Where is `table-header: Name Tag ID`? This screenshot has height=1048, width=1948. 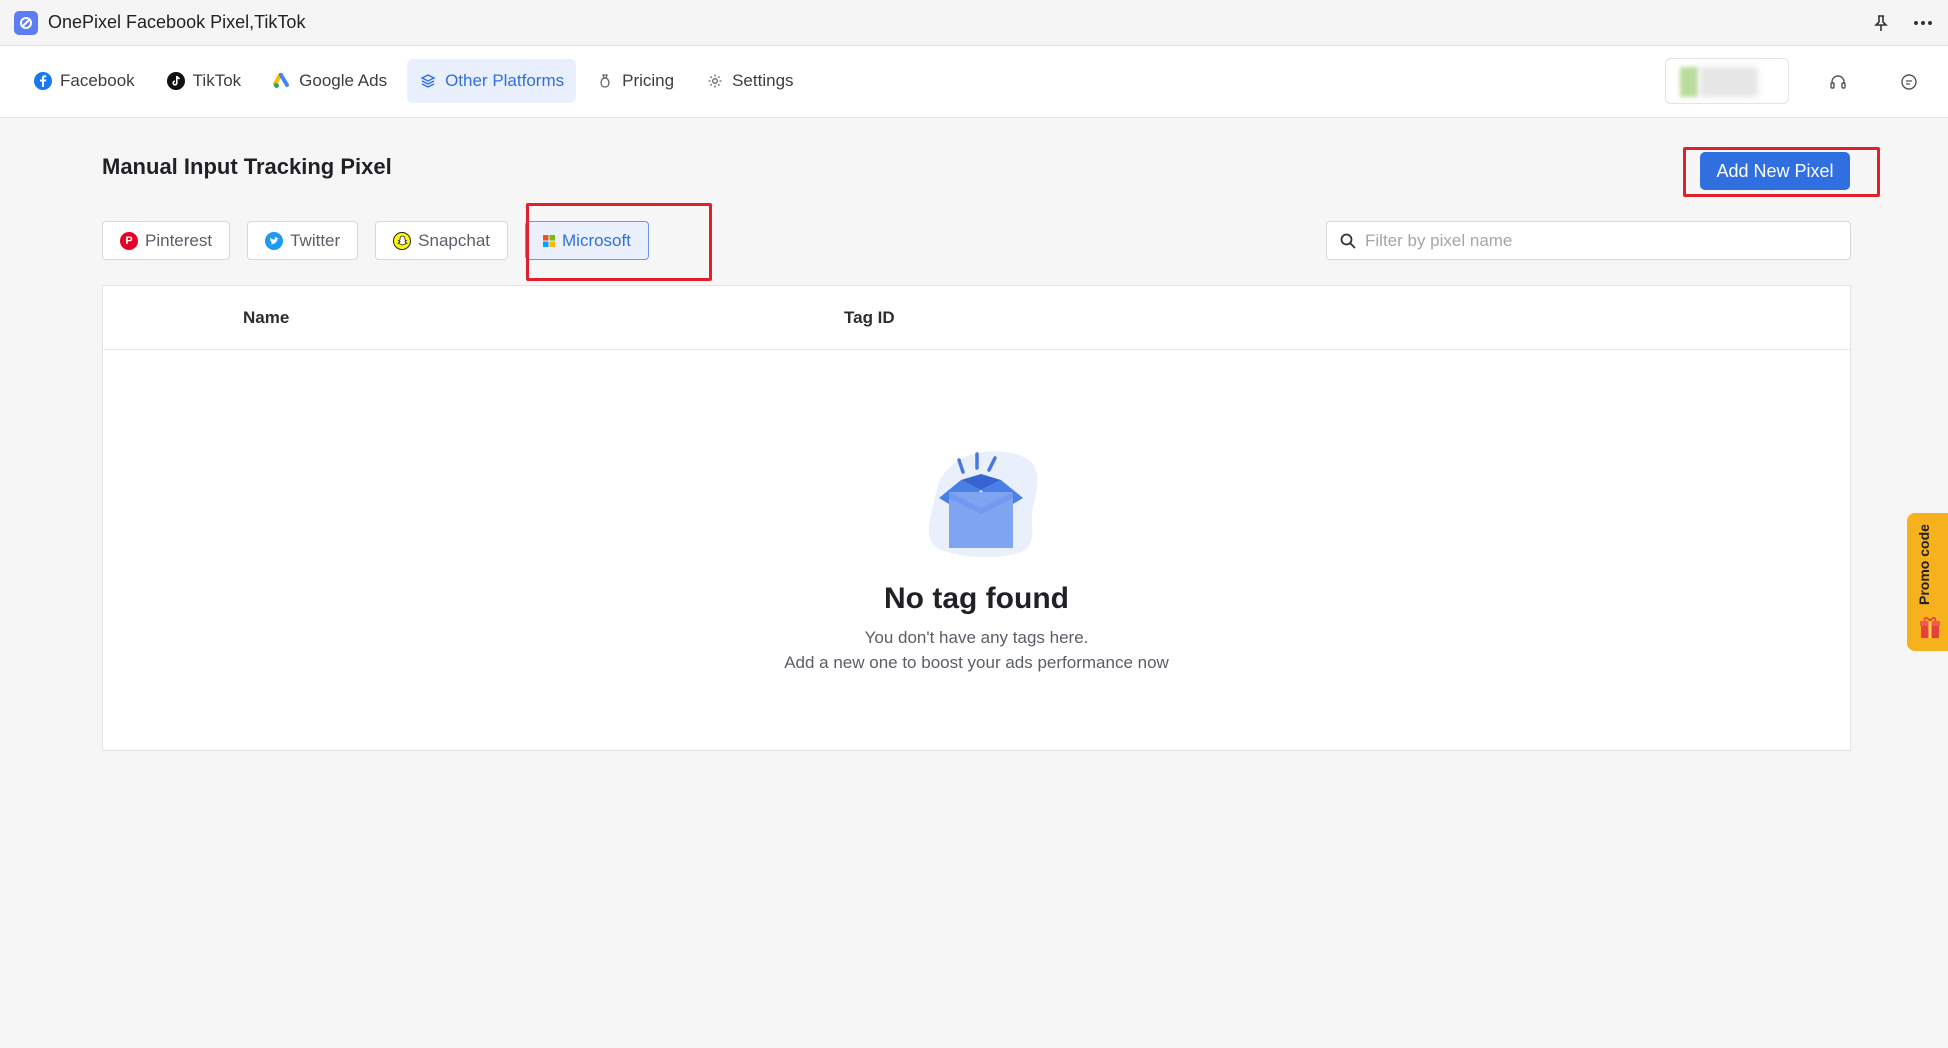
table-header: Name Tag ID is located at coordinates (976, 318).